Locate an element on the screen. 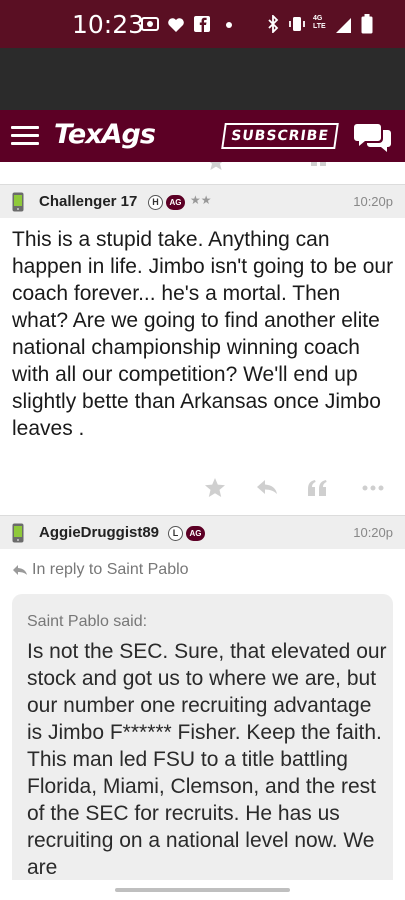 Image resolution: width=405 pixels, height=900 pixels. user-stars: ★★ is located at coordinates (201, 200).